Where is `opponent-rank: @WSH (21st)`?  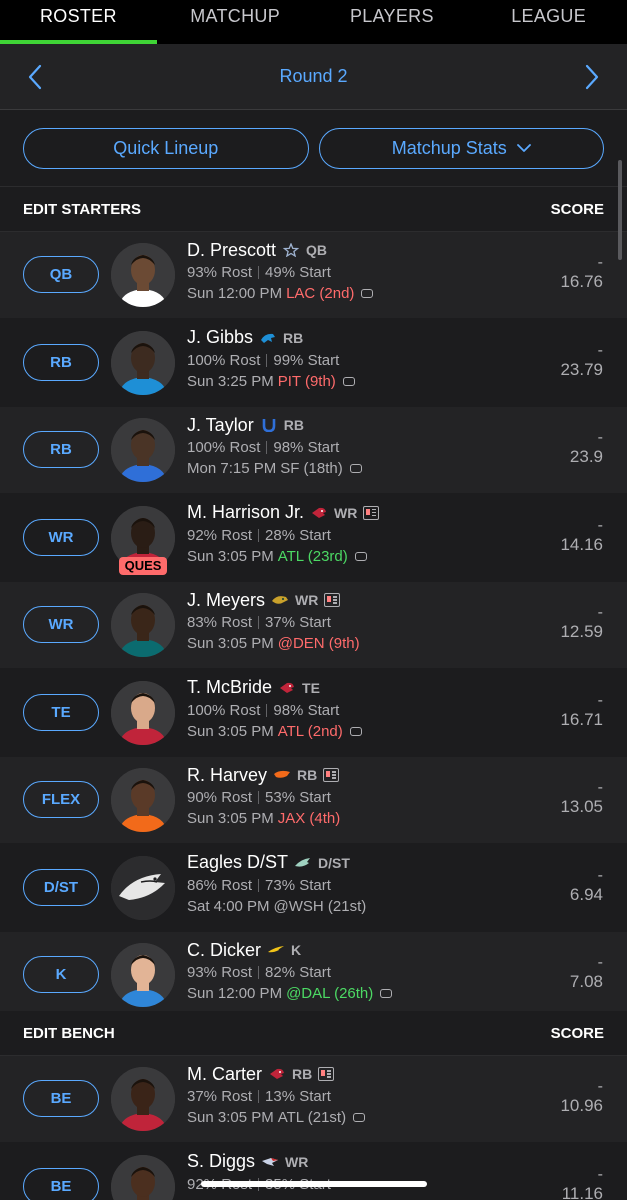
opponent-rank: @WSH (21st) is located at coordinates (320, 906).